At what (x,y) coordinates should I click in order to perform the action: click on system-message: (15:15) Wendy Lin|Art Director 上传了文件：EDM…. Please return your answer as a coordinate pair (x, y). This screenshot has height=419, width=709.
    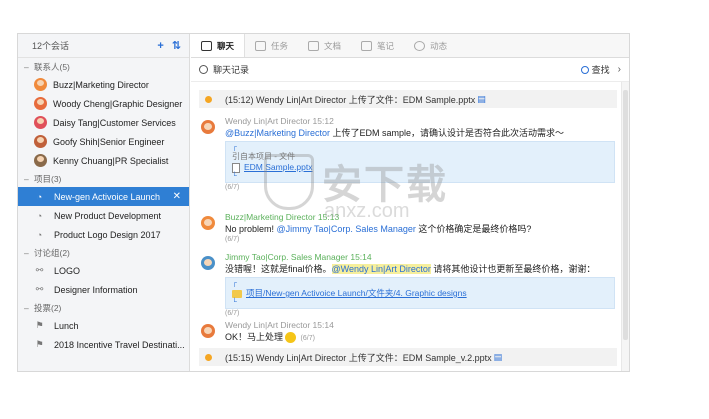
    Looking at the image, I should click on (408, 357).